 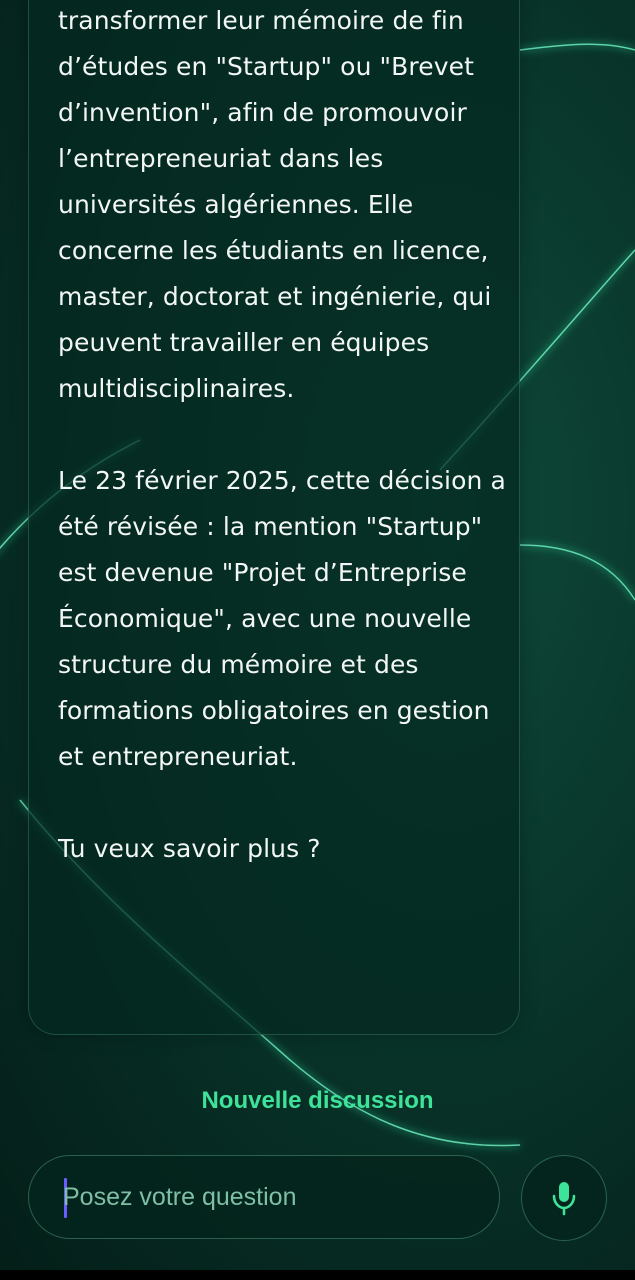 I want to click on microphone-button, so click(x=564, y=1198).